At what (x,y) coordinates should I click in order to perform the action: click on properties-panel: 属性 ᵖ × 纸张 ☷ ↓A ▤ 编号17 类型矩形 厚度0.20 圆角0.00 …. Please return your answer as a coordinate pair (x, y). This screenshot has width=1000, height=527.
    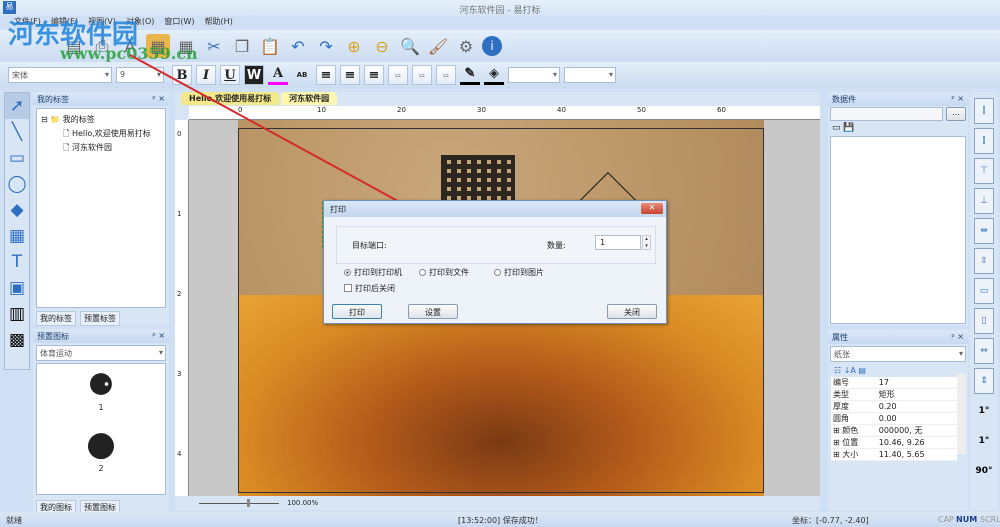
    Looking at the image, I should click on (898, 420).